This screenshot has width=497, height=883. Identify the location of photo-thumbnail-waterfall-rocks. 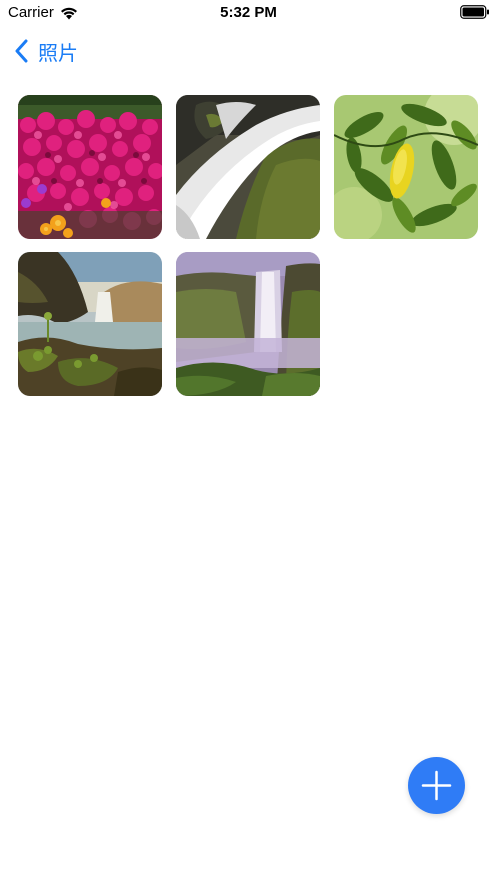
(248, 167).